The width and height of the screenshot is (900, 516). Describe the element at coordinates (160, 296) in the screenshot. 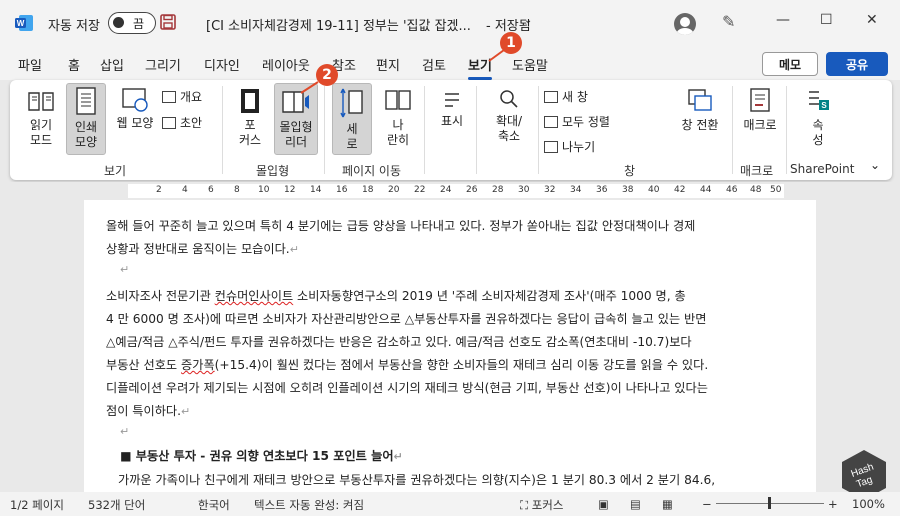

I see `body-text: 소비자조사 전문기관` at that location.